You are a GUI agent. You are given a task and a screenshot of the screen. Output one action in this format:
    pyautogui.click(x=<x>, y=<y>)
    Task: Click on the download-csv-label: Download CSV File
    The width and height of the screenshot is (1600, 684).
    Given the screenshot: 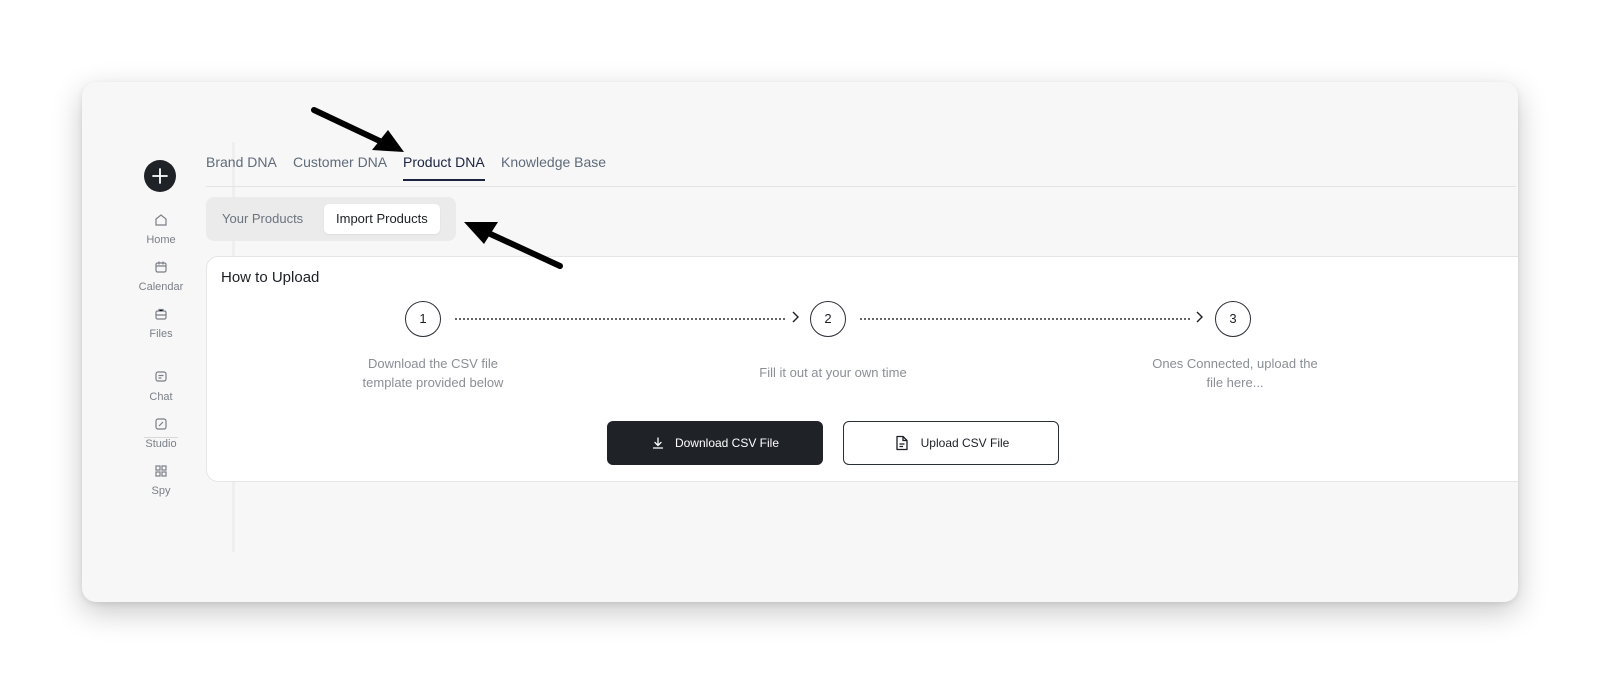 What is the action you would take?
    pyautogui.click(x=727, y=443)
    